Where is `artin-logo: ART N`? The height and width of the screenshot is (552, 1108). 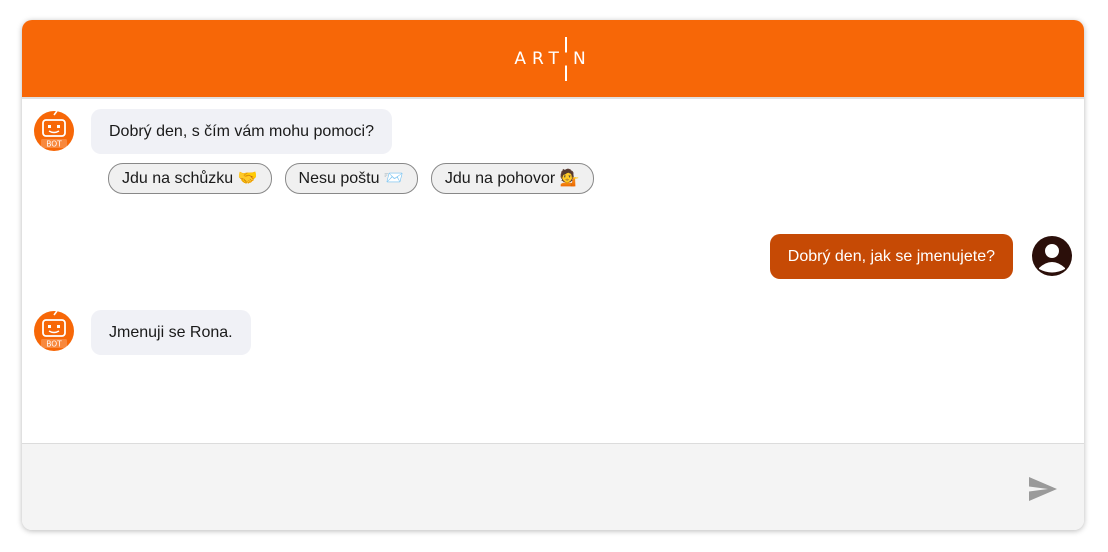 artin-logo: ART N is located at coordinates (553, 58).